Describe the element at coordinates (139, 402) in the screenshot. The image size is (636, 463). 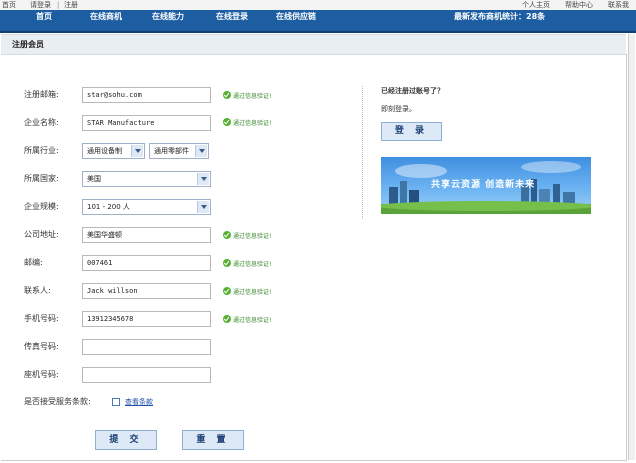
I see `view-terms-link: 查看条款` at that location.